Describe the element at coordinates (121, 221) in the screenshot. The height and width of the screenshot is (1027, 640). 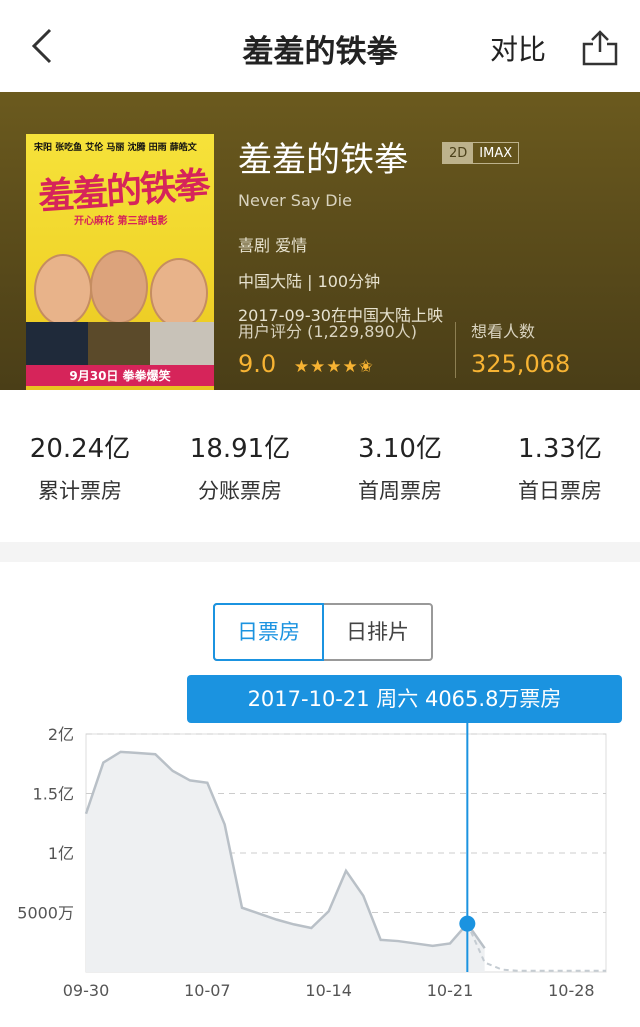
I see `poster-subtitle: 开心麻花 第三部电影` at that location.